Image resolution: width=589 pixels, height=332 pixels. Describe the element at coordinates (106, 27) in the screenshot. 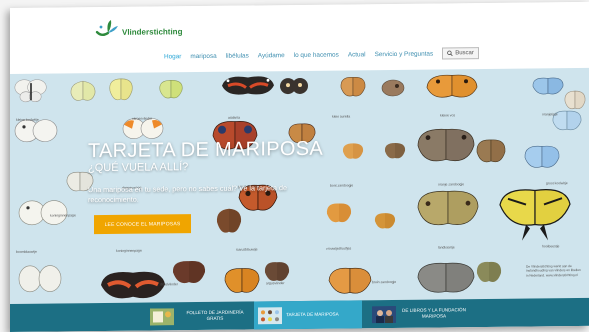

I see `butterfly-logo-icon` at that location.